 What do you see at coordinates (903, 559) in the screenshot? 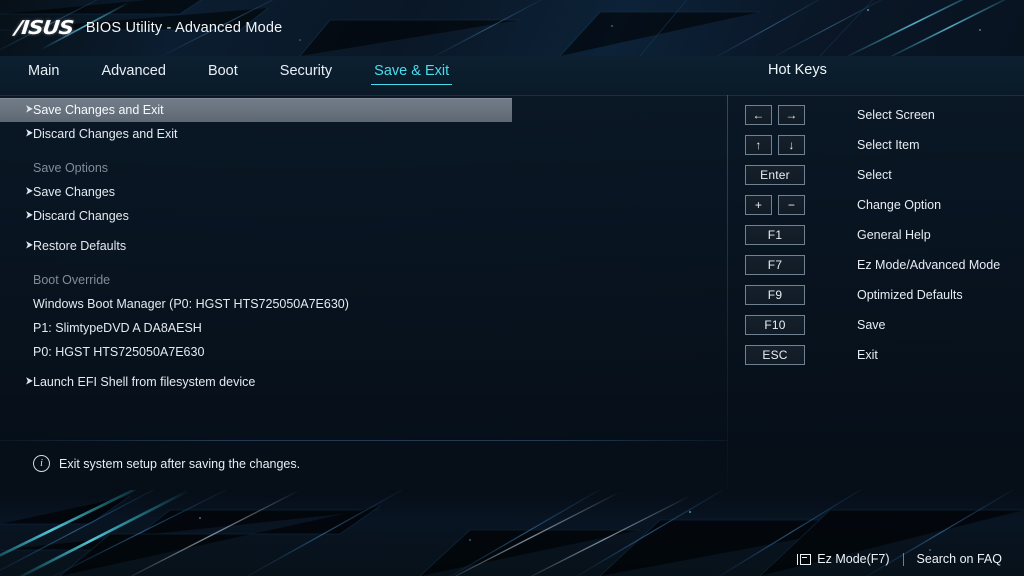
I see `footer-separator` at bounding box center [903, 559].